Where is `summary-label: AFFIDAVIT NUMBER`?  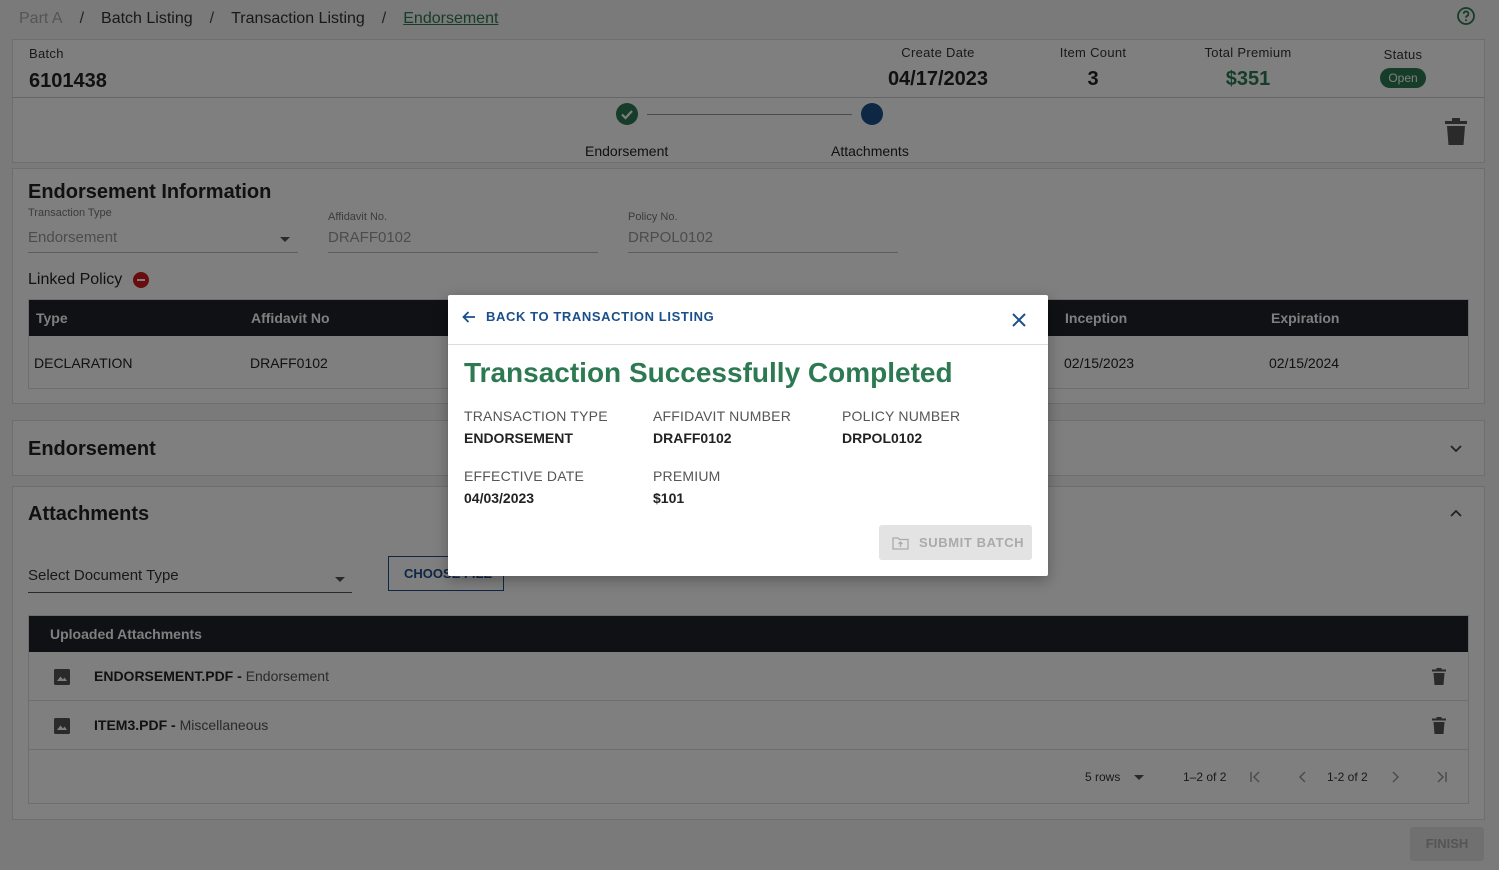
summary-label: AFFIDAVIT NUMBER is located at coordinates (722, 416).